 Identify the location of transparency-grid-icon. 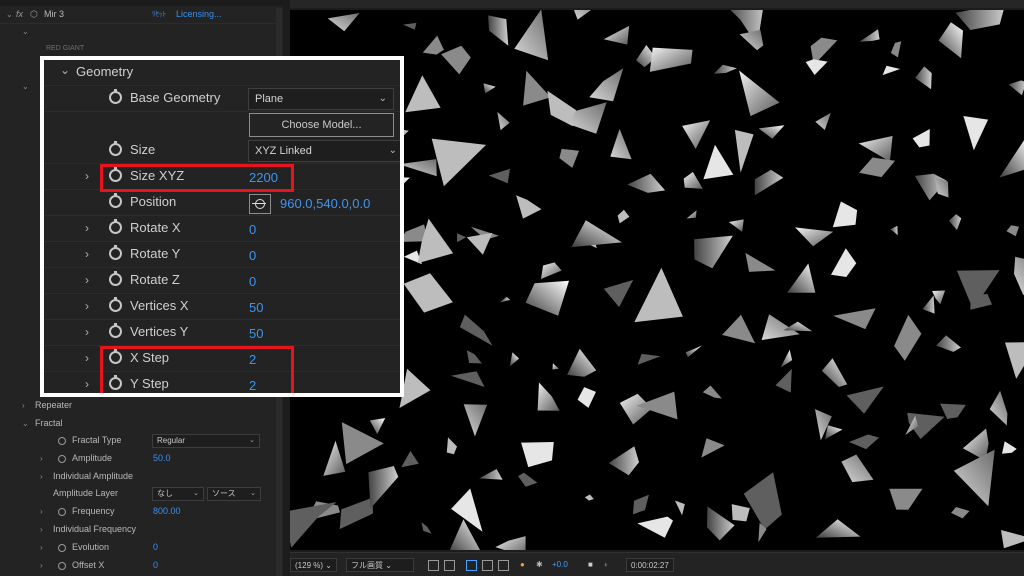
(449, 565).